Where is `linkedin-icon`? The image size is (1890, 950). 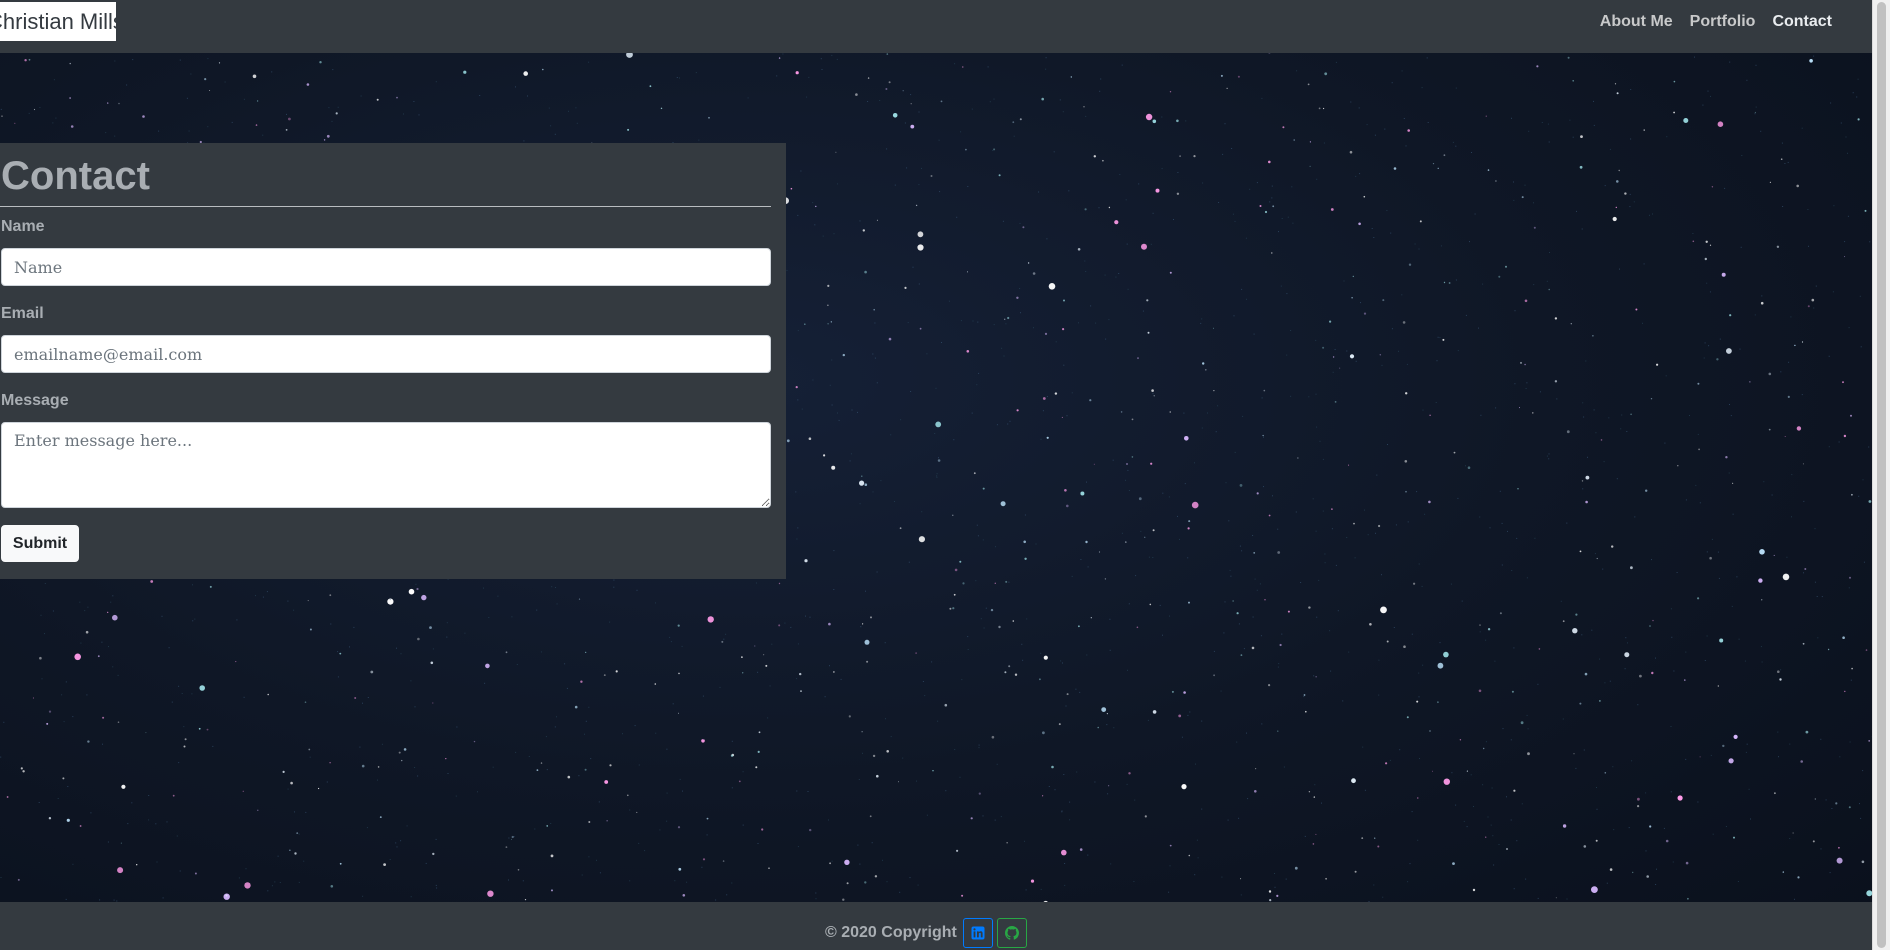 linkedin-icon is located at coordinates (978, 933).